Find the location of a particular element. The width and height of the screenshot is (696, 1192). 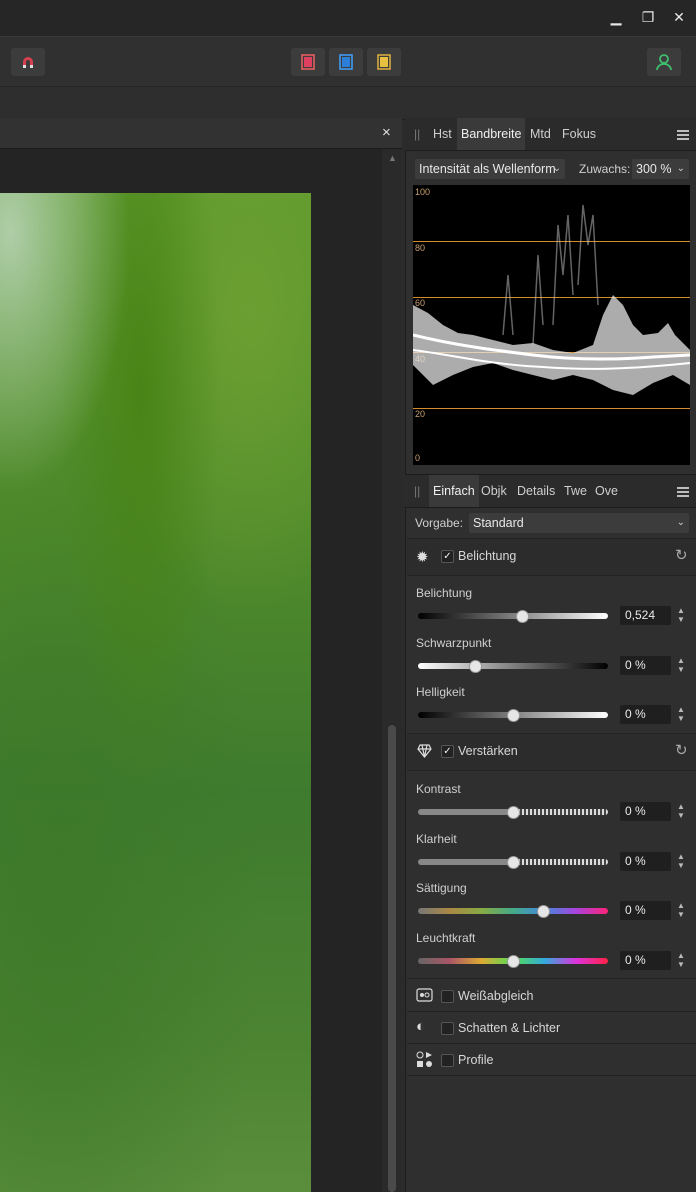

document-tab-bar: × is located at coordinates (201, 133).